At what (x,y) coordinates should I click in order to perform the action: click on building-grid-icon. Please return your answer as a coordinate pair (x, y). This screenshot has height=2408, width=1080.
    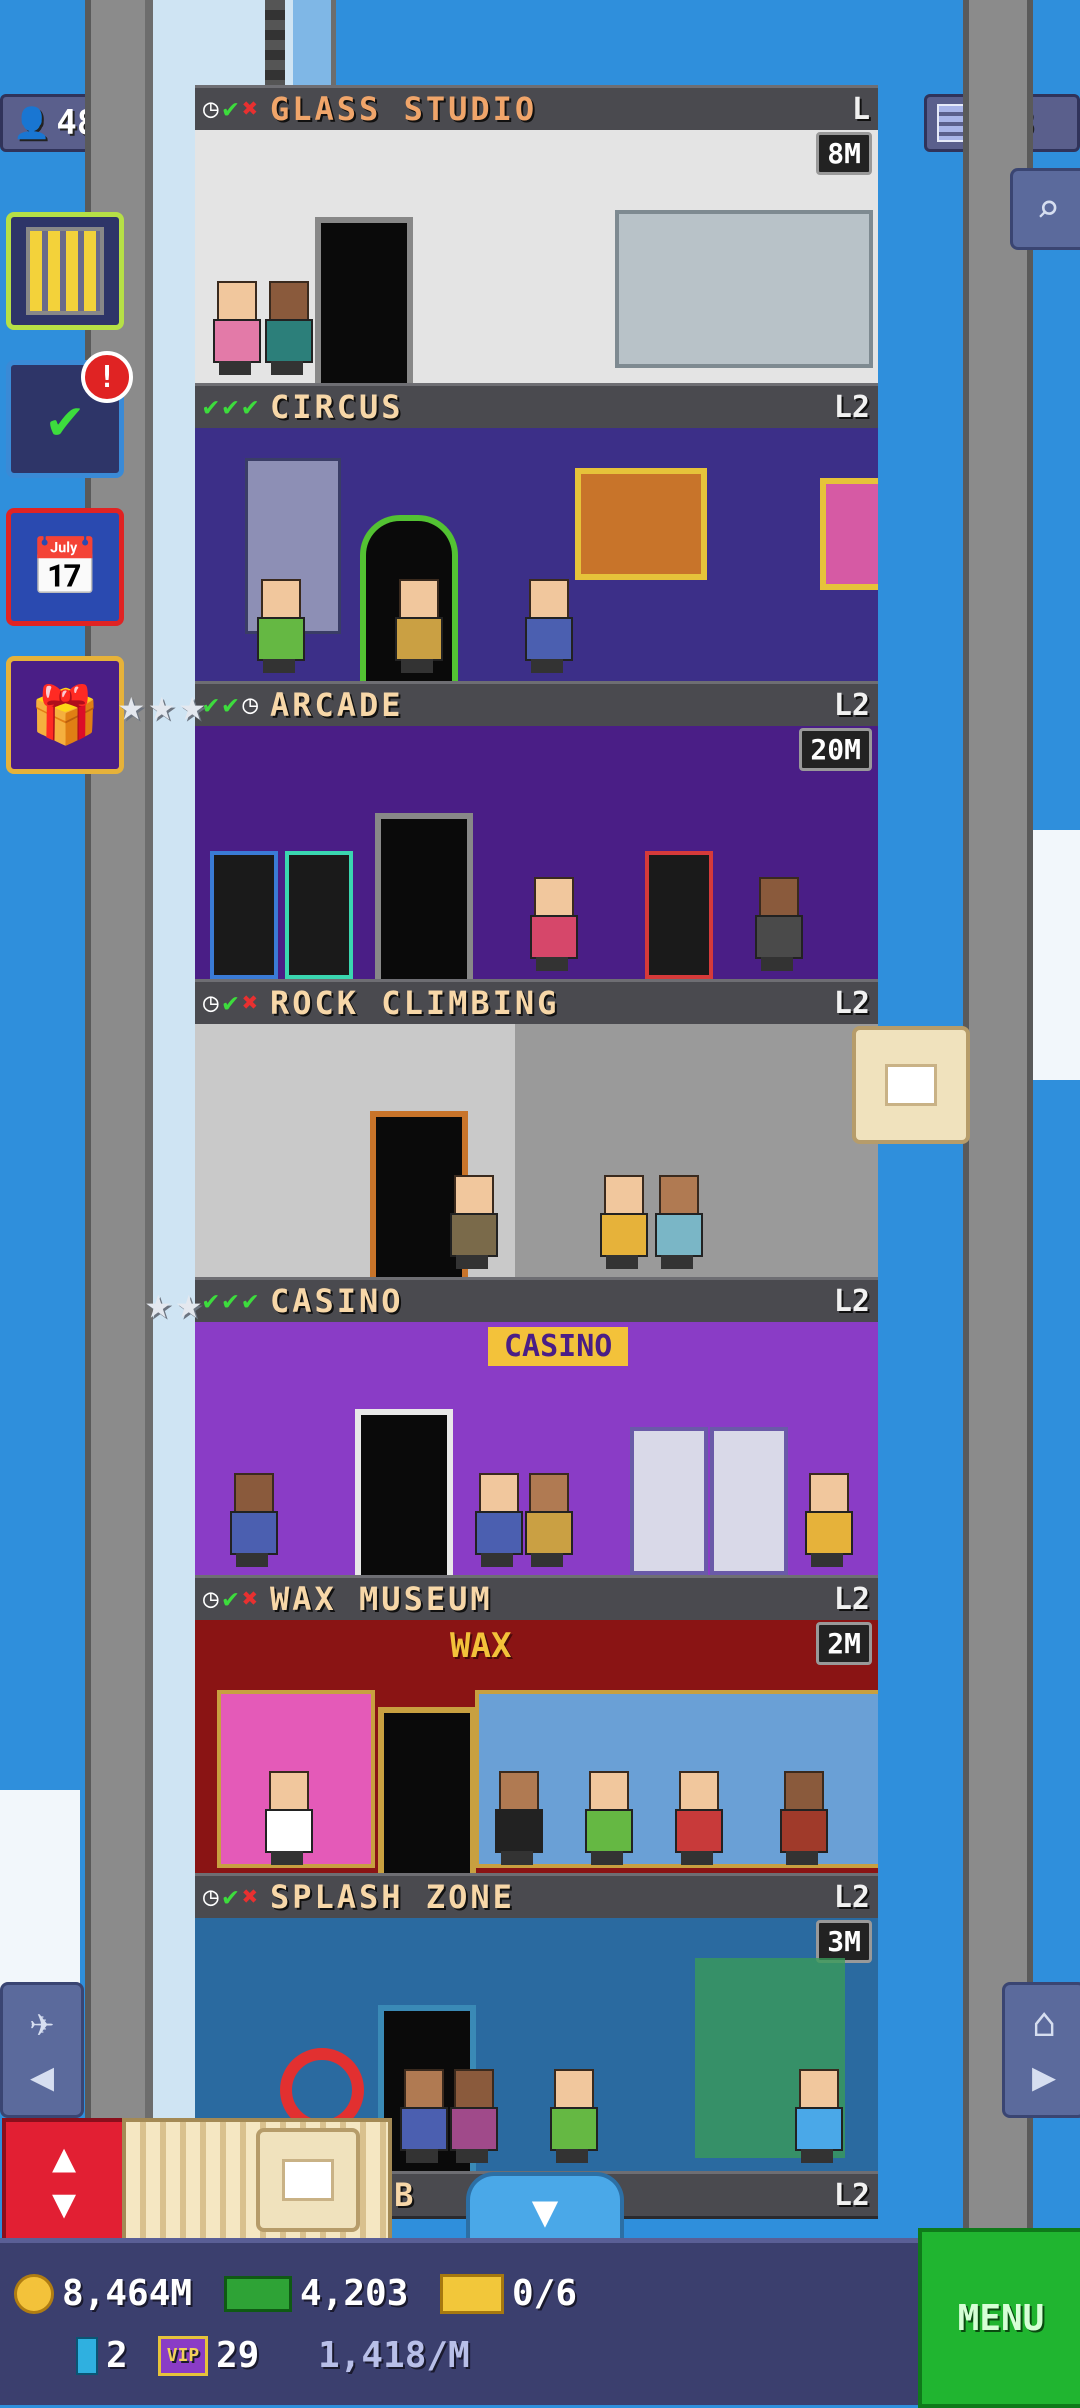
    Looking at the image, I should click on (65, 271).